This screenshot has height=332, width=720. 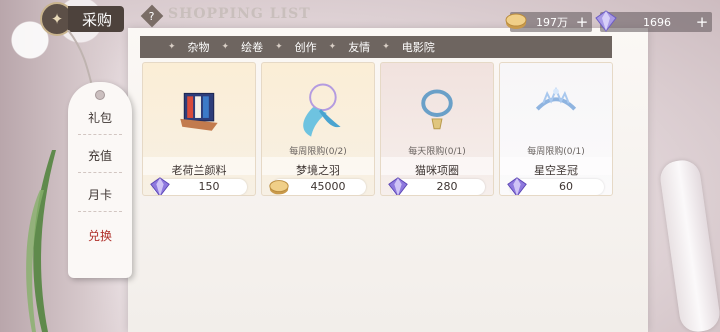 I want to click on diamond-amount: 1696, so click(x=657, y=22).